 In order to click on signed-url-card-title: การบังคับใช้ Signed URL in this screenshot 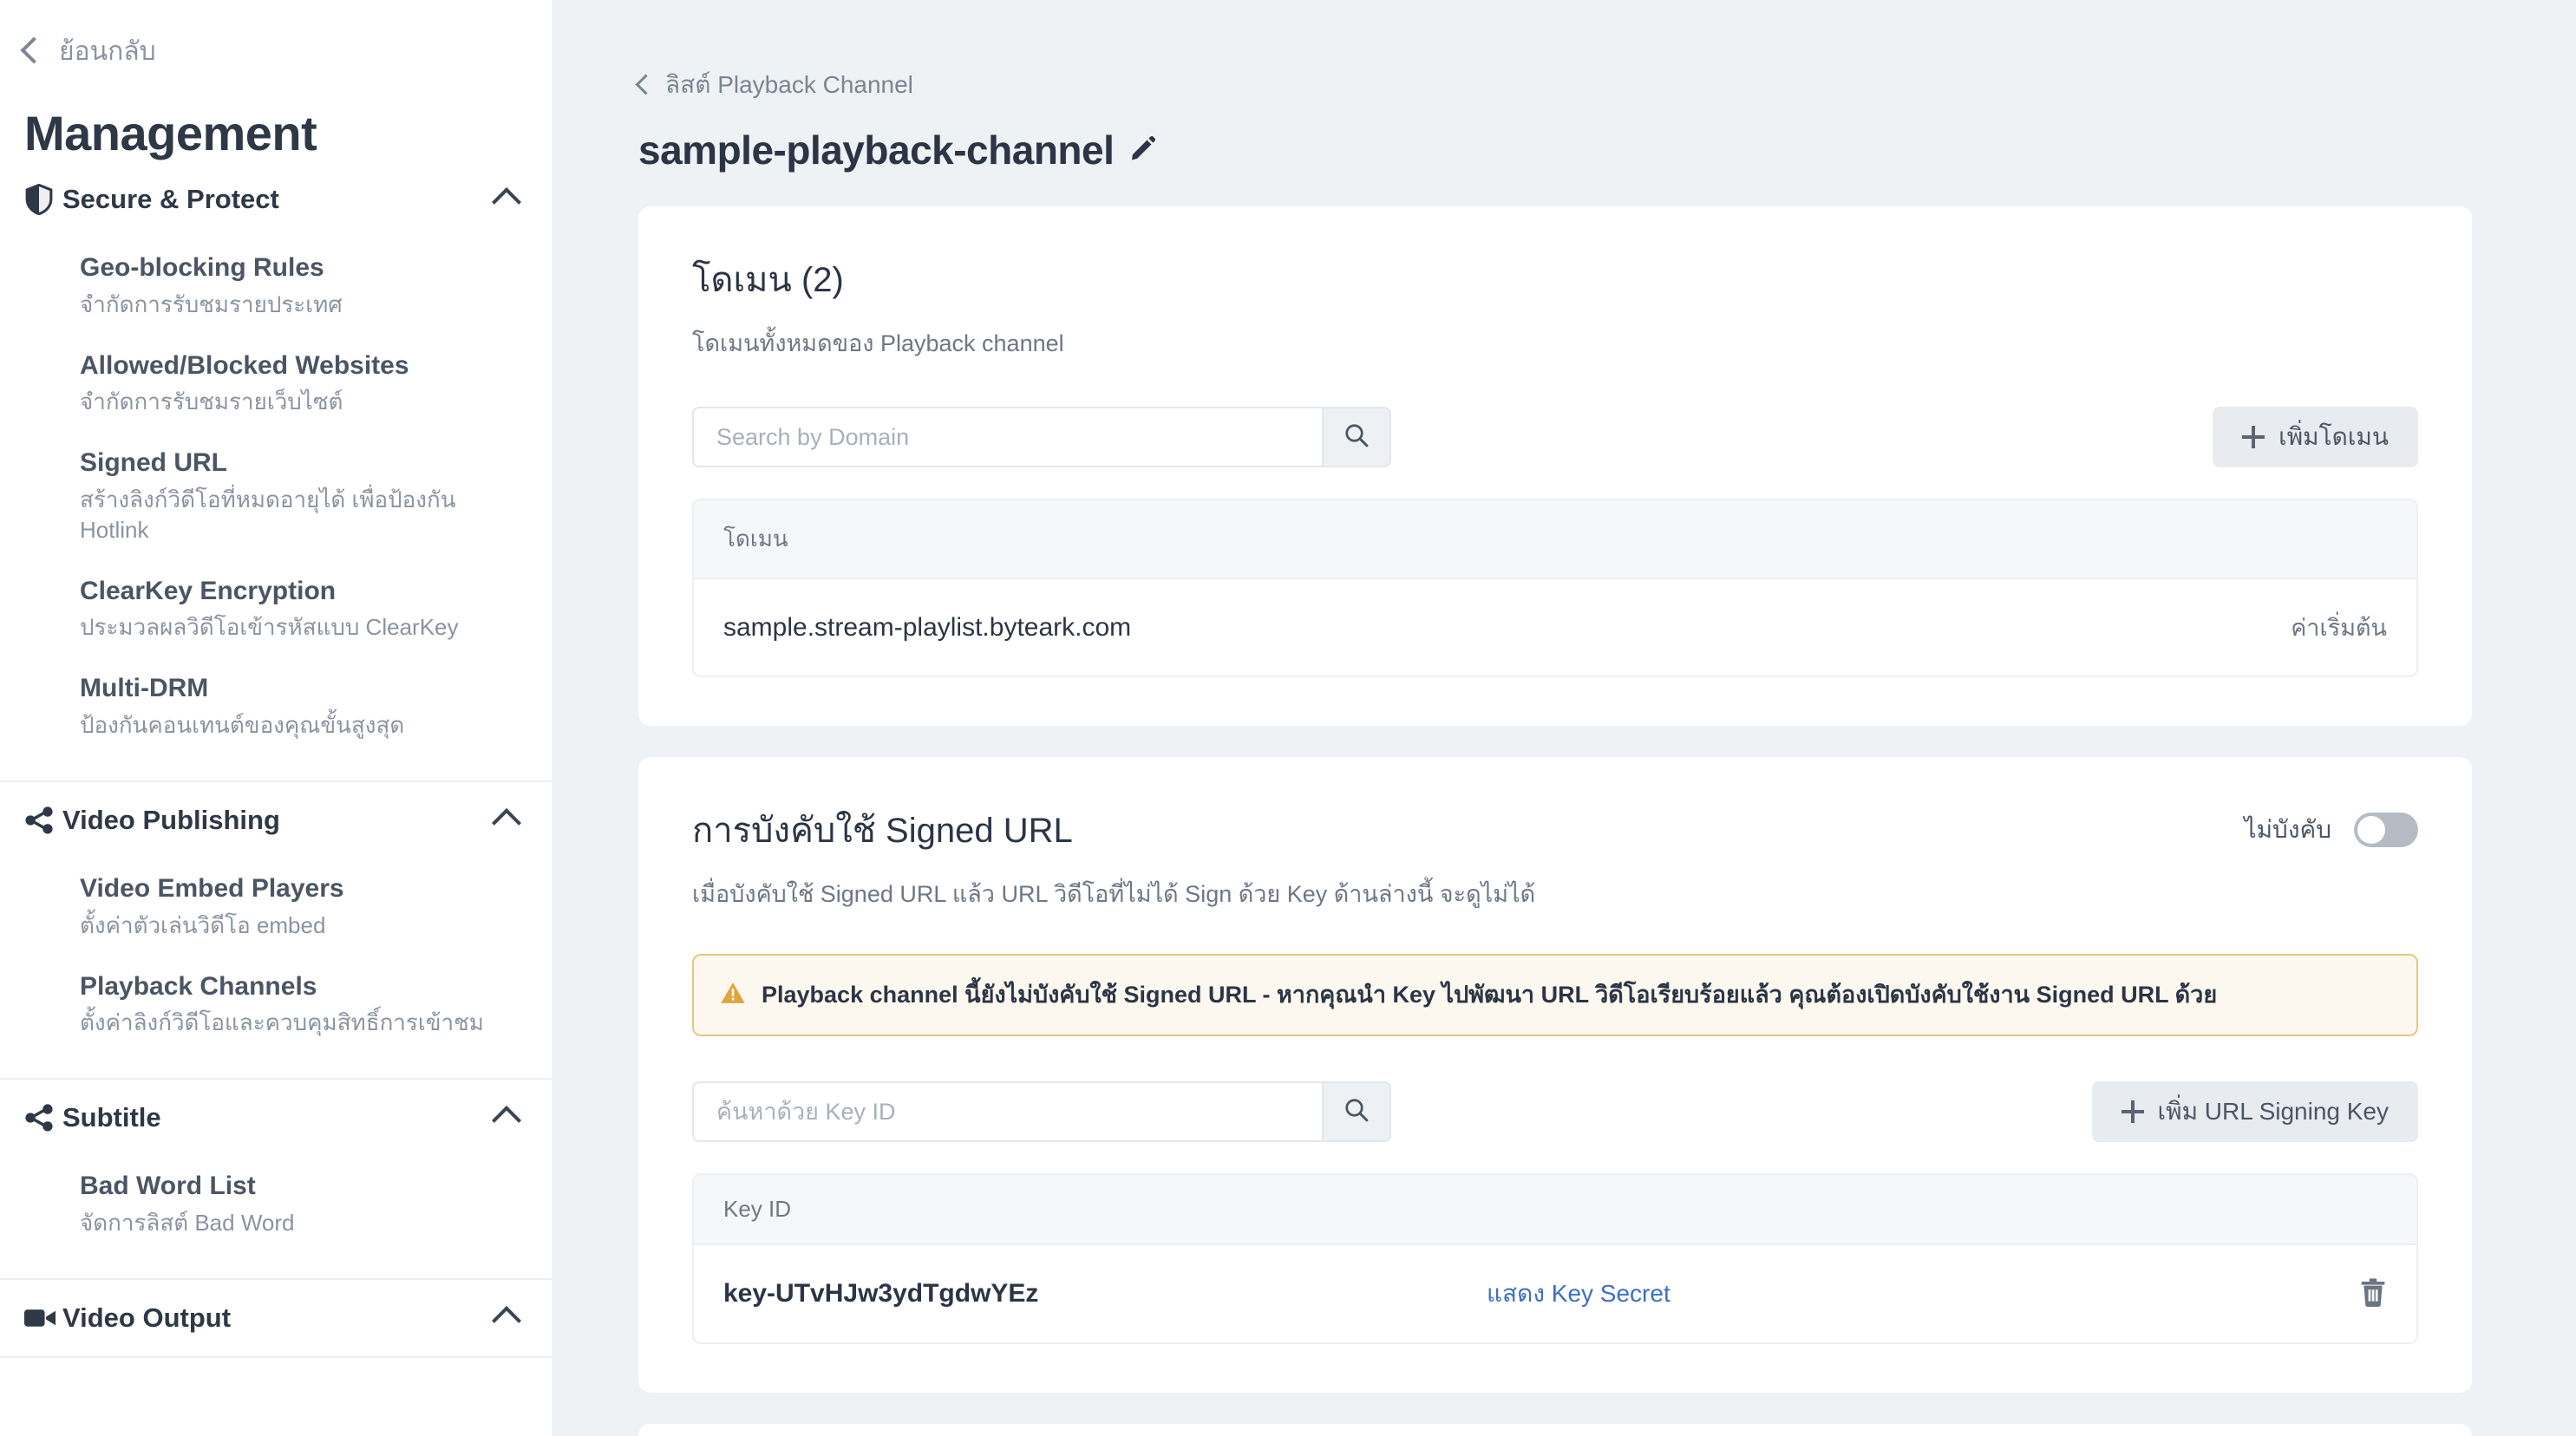, I will do `click(882, 831)`.